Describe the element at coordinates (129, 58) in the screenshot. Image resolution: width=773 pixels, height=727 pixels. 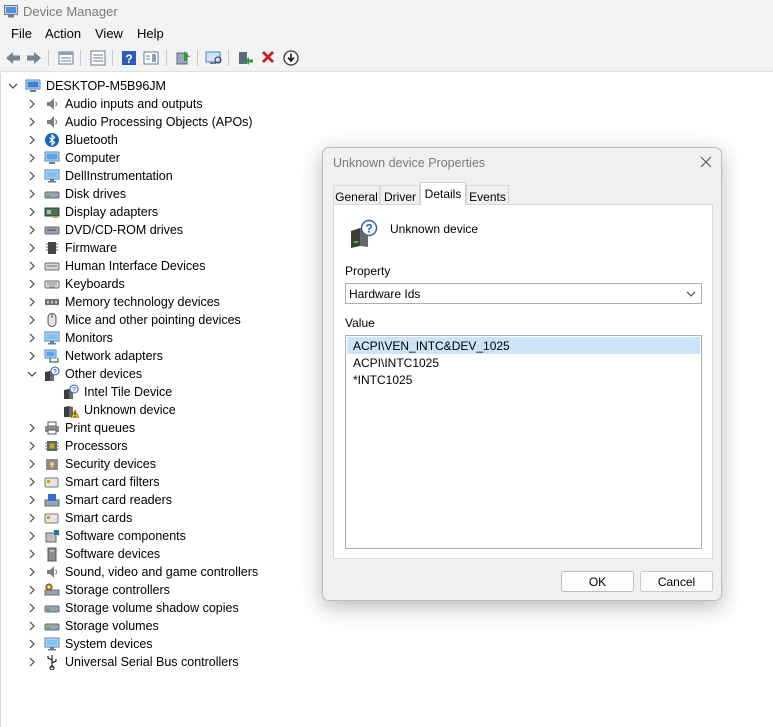
I see `help-icon: ?` at that location.